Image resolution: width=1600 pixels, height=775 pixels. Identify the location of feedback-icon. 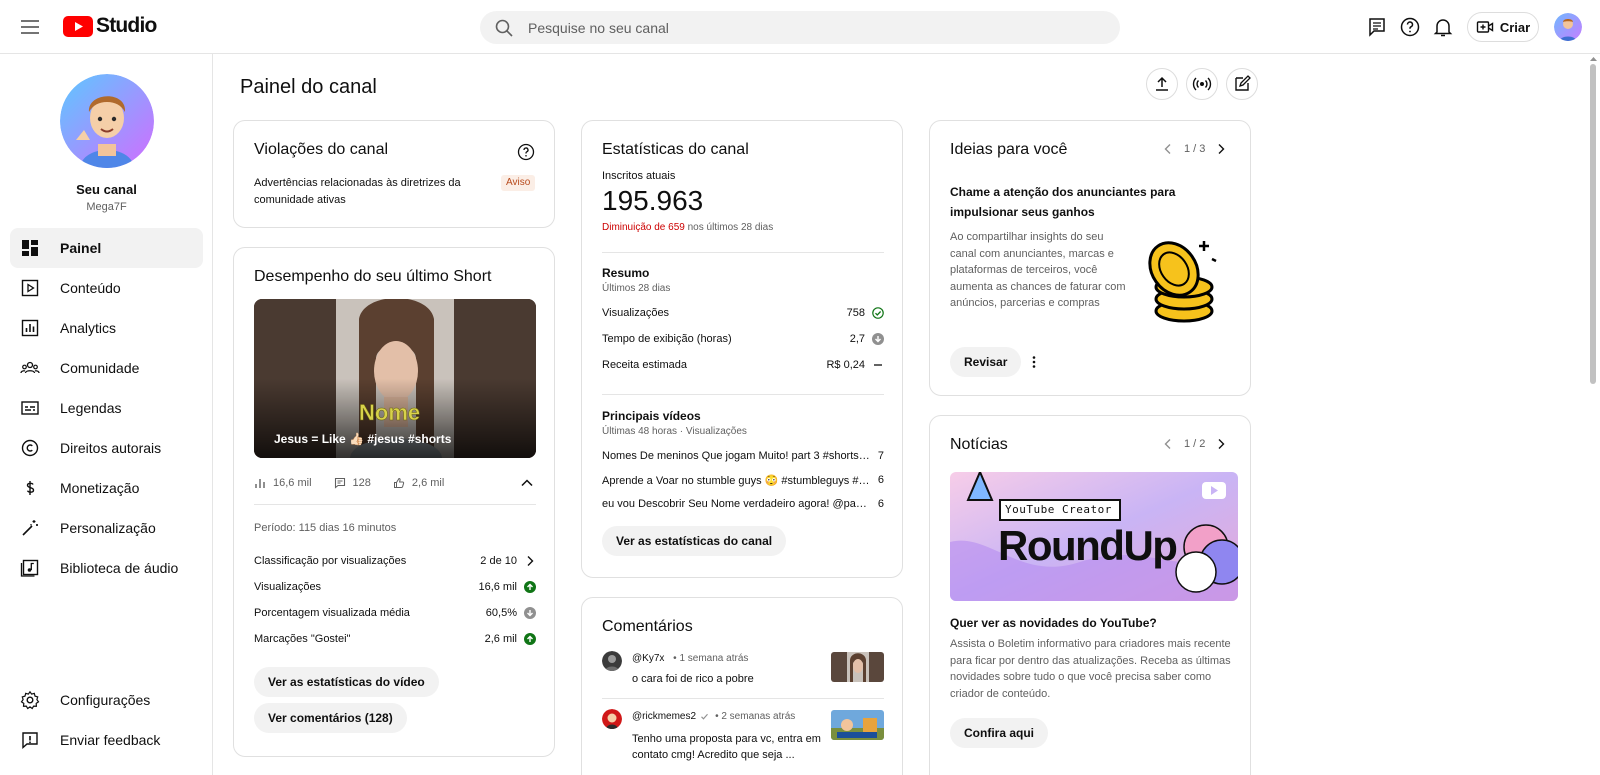
(30, 741).